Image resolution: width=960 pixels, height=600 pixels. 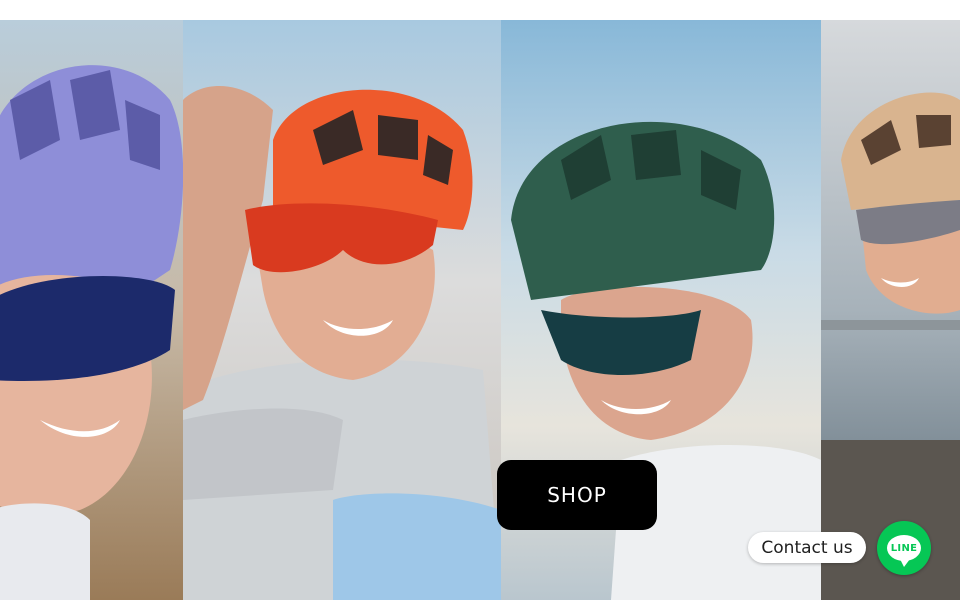 What do you see at coordinates (577, 495) in the screenshot?
I see `shop-button: SHOP` at bounding box center [577, 495].